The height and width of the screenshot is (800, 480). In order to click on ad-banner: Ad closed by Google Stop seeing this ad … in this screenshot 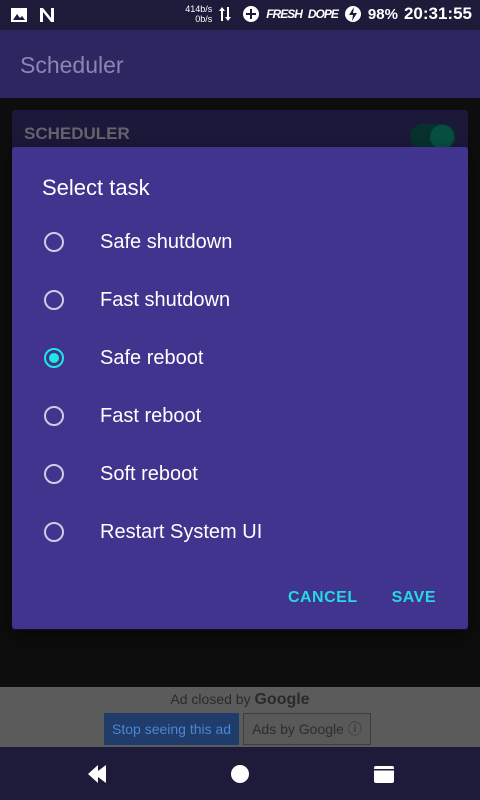, I will do `click(240, 717)`.